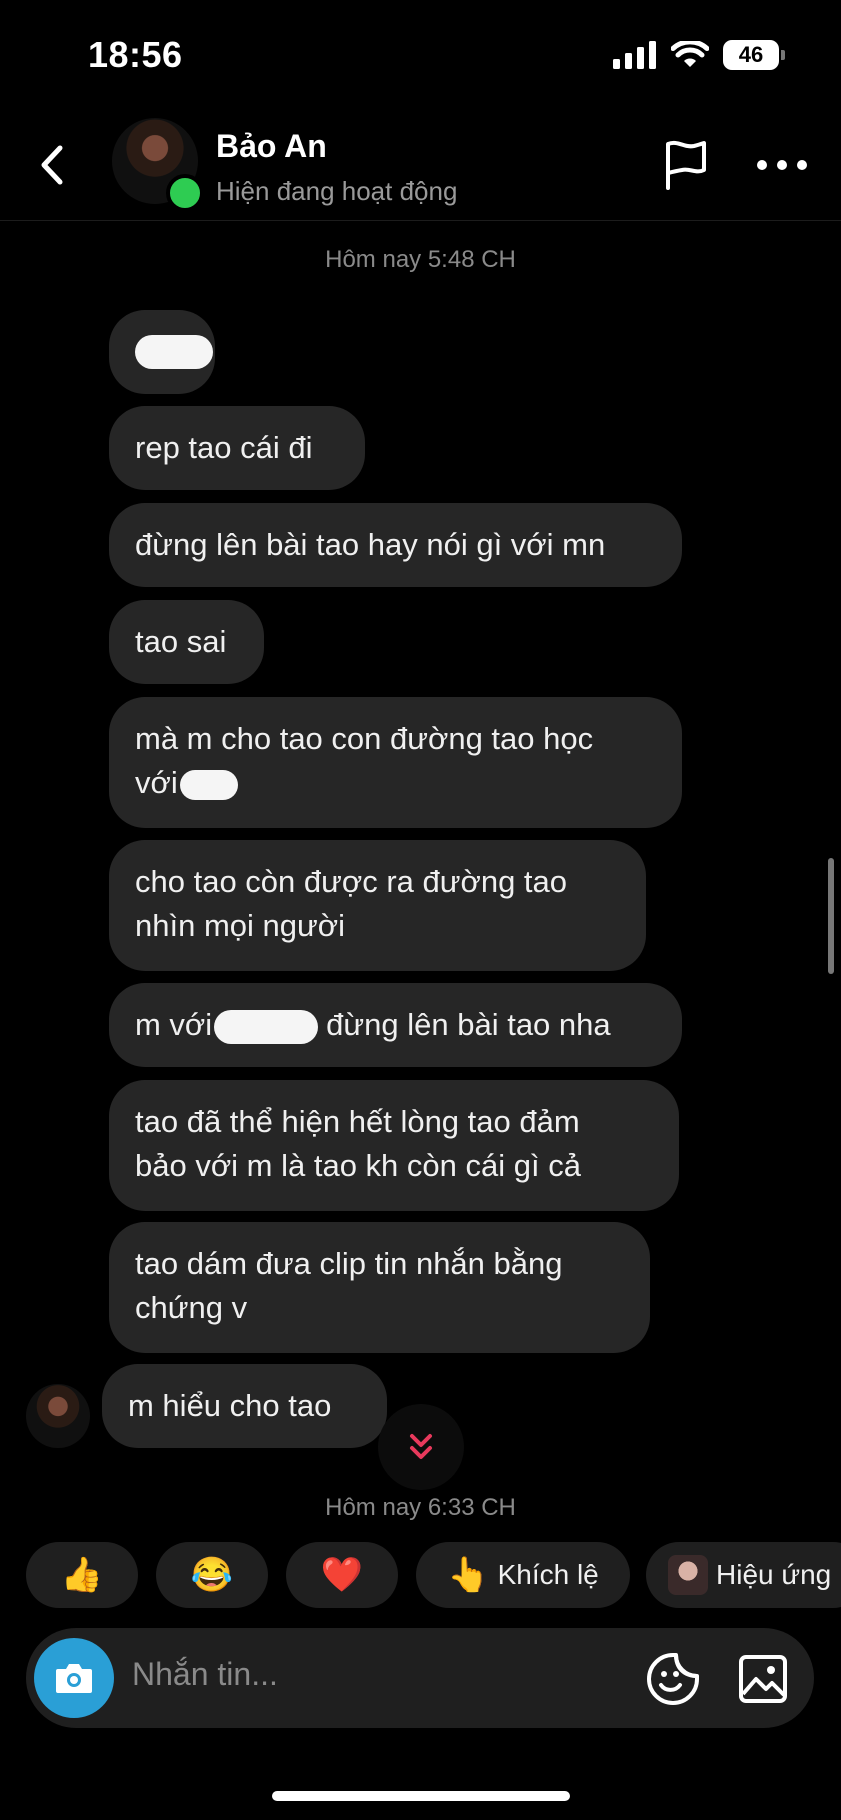  I want to click on camera-button, so click(74, 1678).